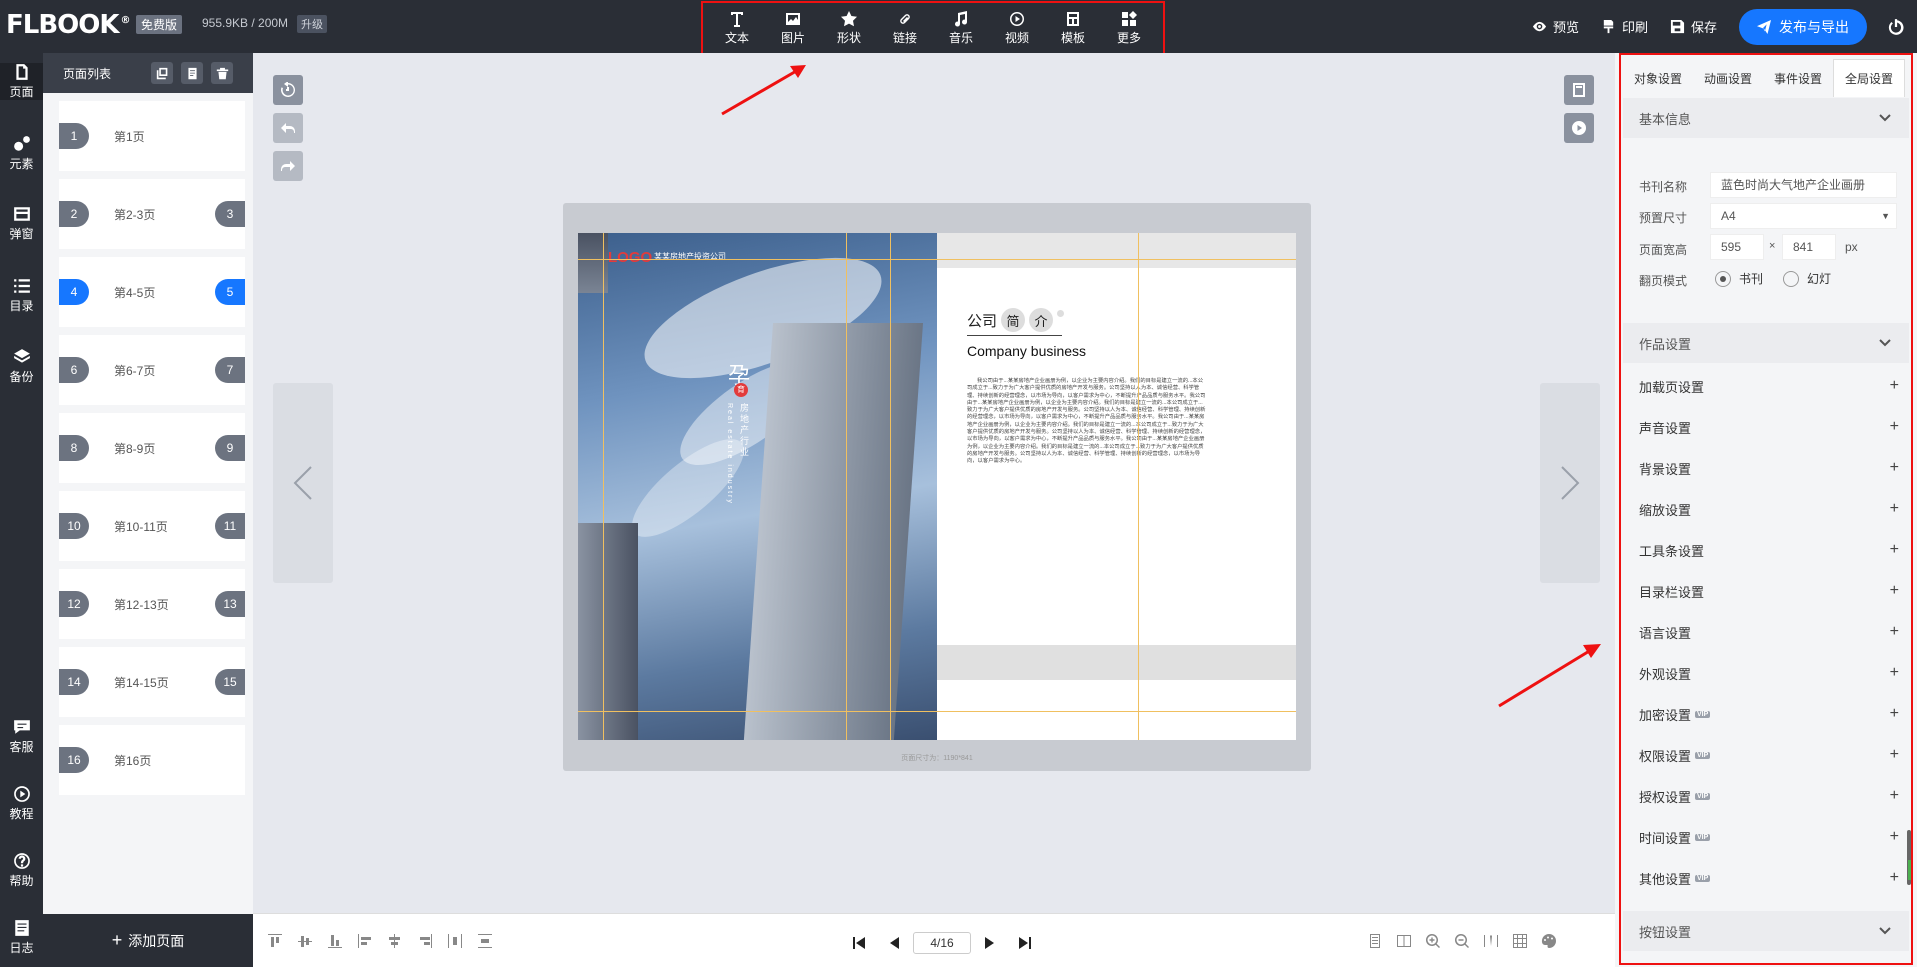 Image resolution: width=1917 pixels, height=967 pixels. What do you see at coordinates (1798, 78) in the screenshot?
I see `tab-event-settings: 事件设置` at bounding box center [1798, 78].